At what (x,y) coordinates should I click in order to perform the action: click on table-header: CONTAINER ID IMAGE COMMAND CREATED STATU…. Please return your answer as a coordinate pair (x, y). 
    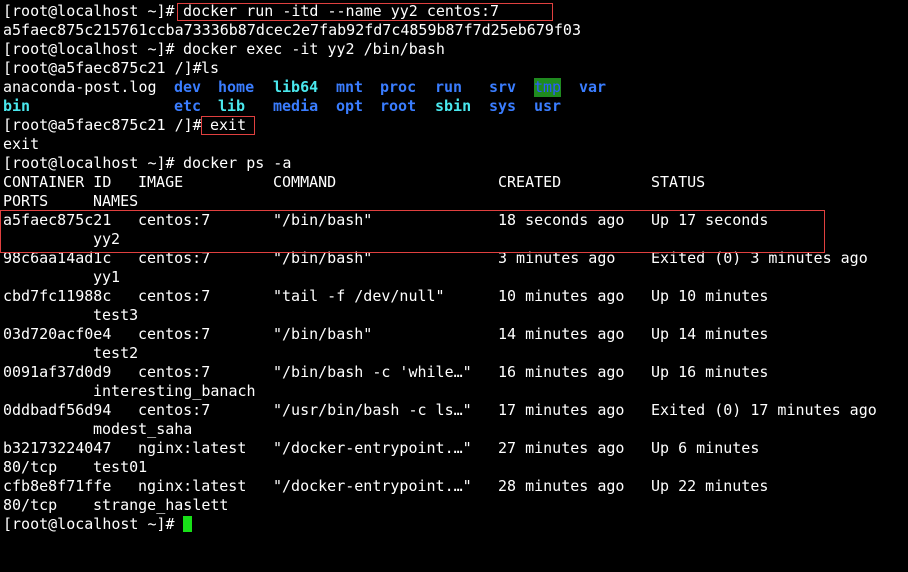
    Looking at the image, I should click on (354, 182).